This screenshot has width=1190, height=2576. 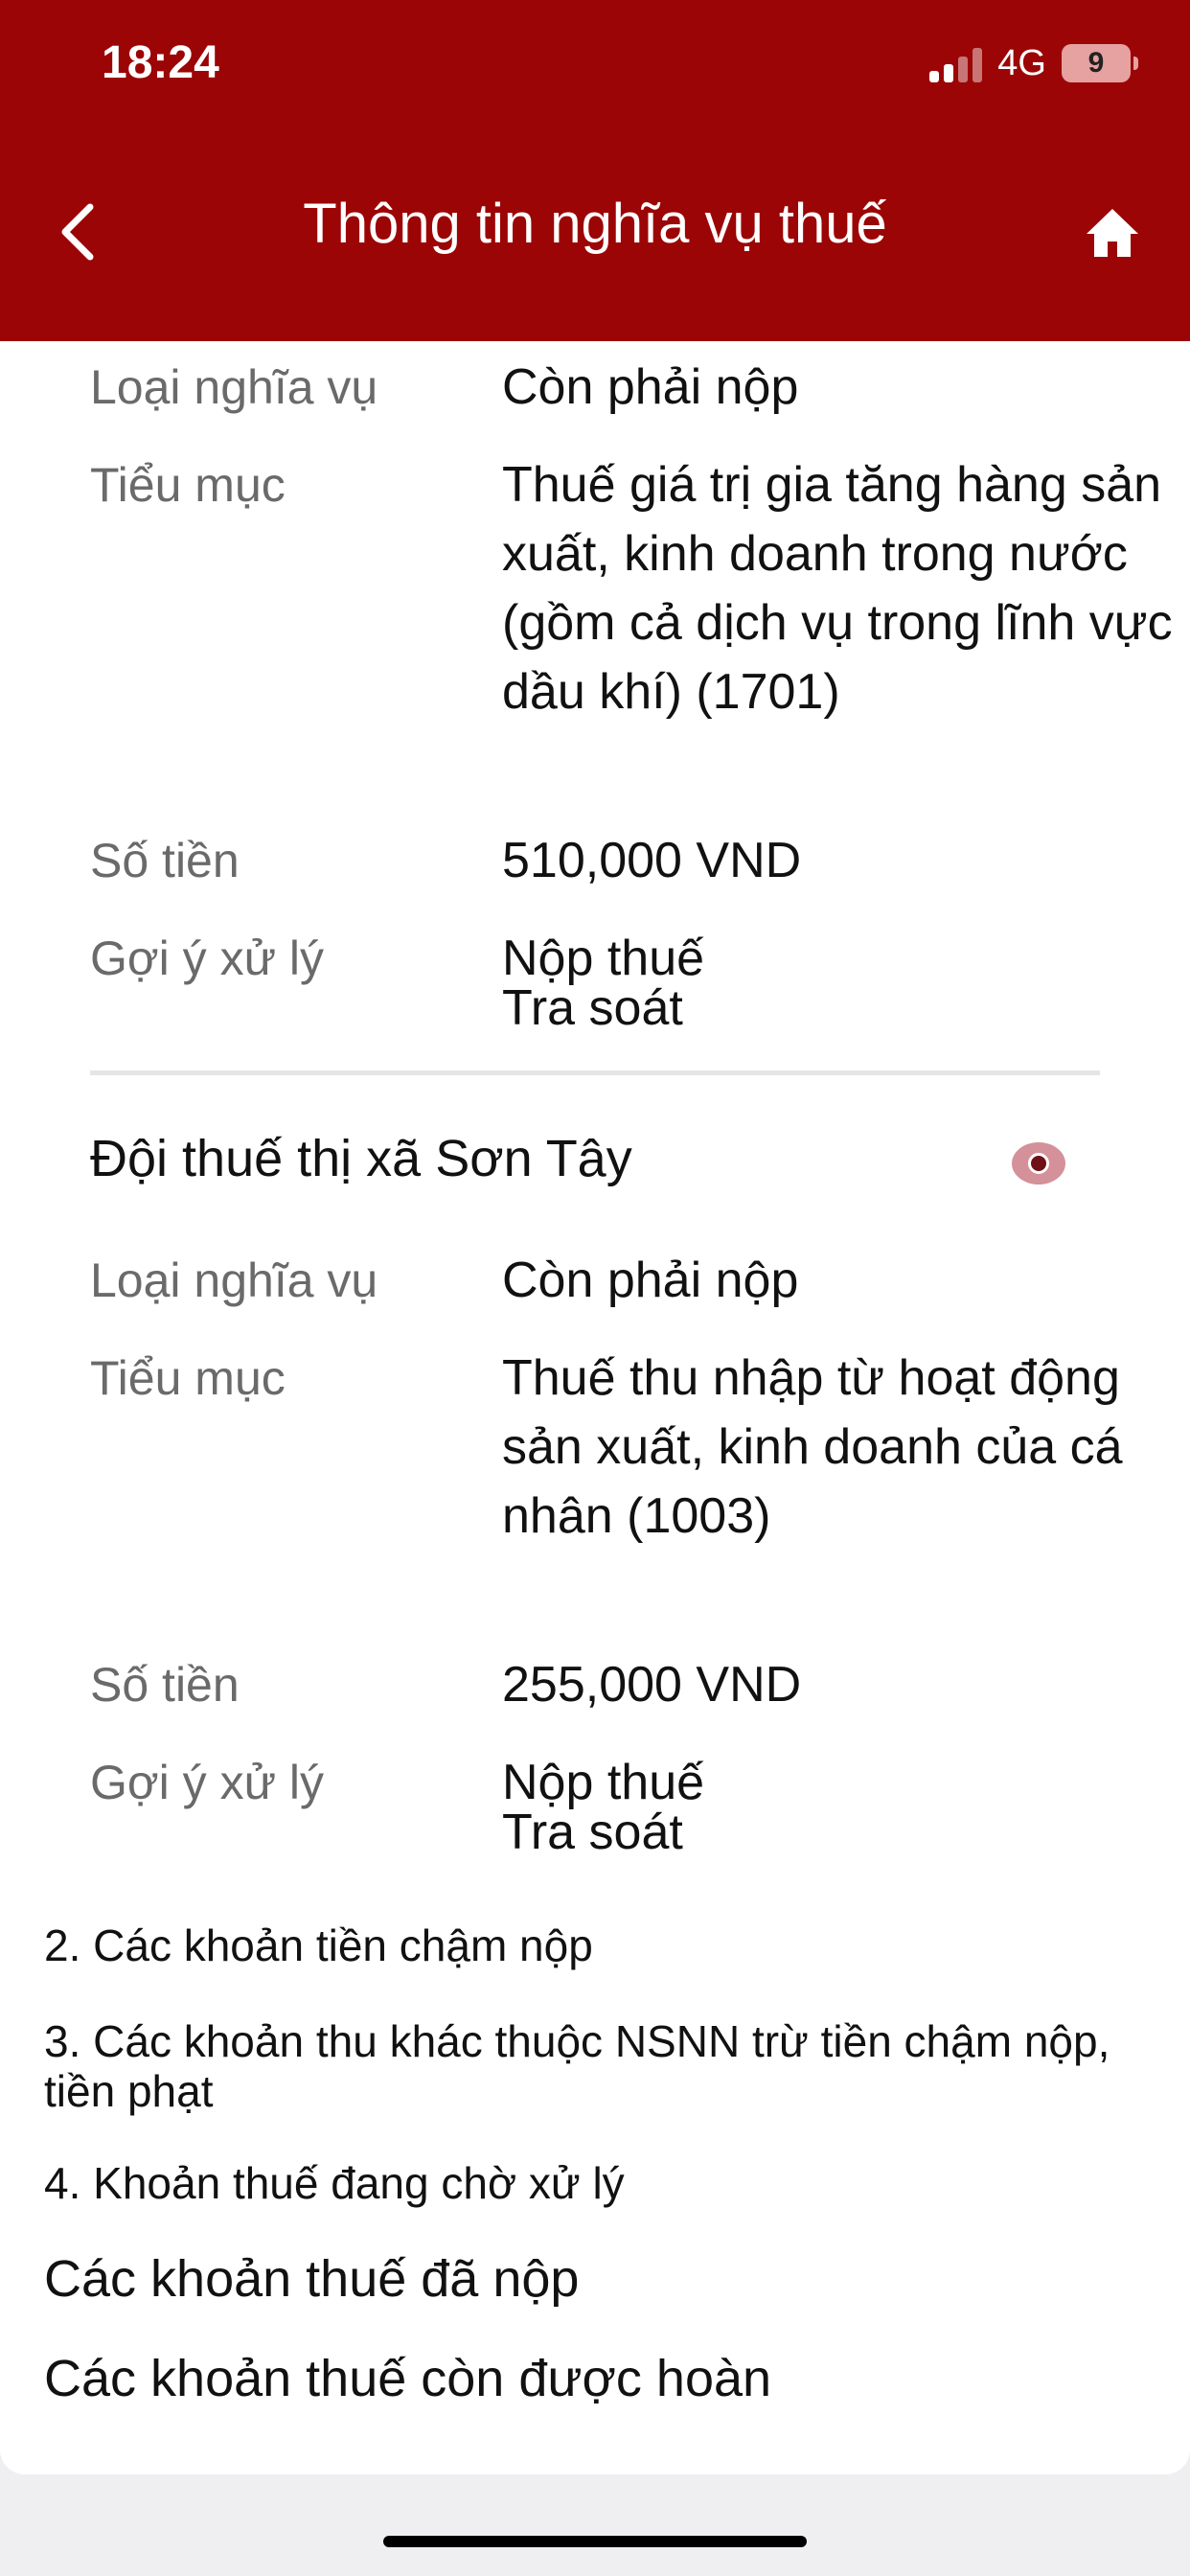 I want to click on obligation-2-amount-row: Số tiền 255,000 VND, so click(x=598, y=1684).